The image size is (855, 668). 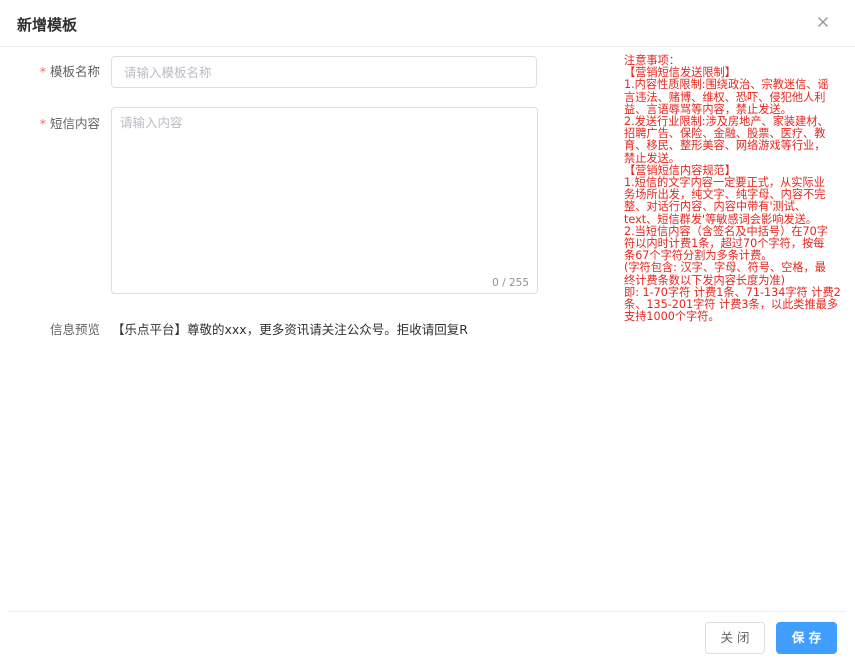 What do you see at coordinates (69, 71) in the screenshot?
I see `template-name-label: * 模板名称` at bounding box center [69, 71].